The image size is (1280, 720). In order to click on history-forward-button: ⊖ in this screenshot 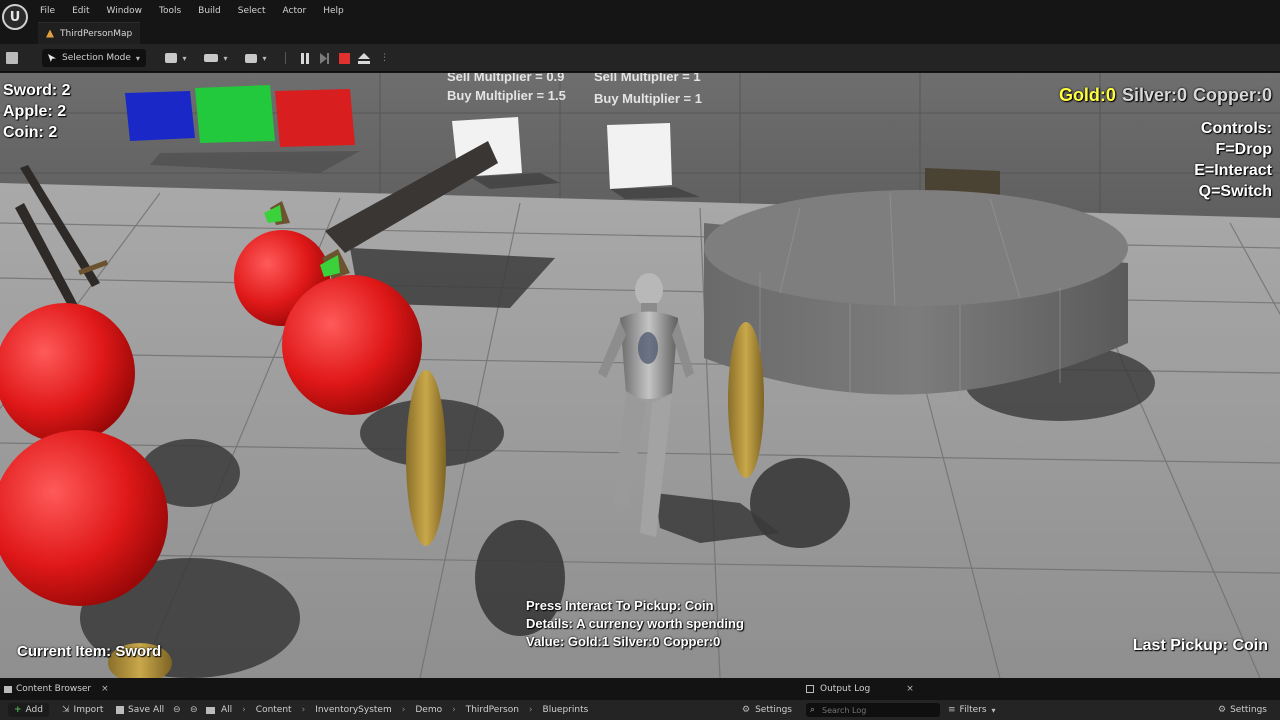, I will do `click(194, 710)`.